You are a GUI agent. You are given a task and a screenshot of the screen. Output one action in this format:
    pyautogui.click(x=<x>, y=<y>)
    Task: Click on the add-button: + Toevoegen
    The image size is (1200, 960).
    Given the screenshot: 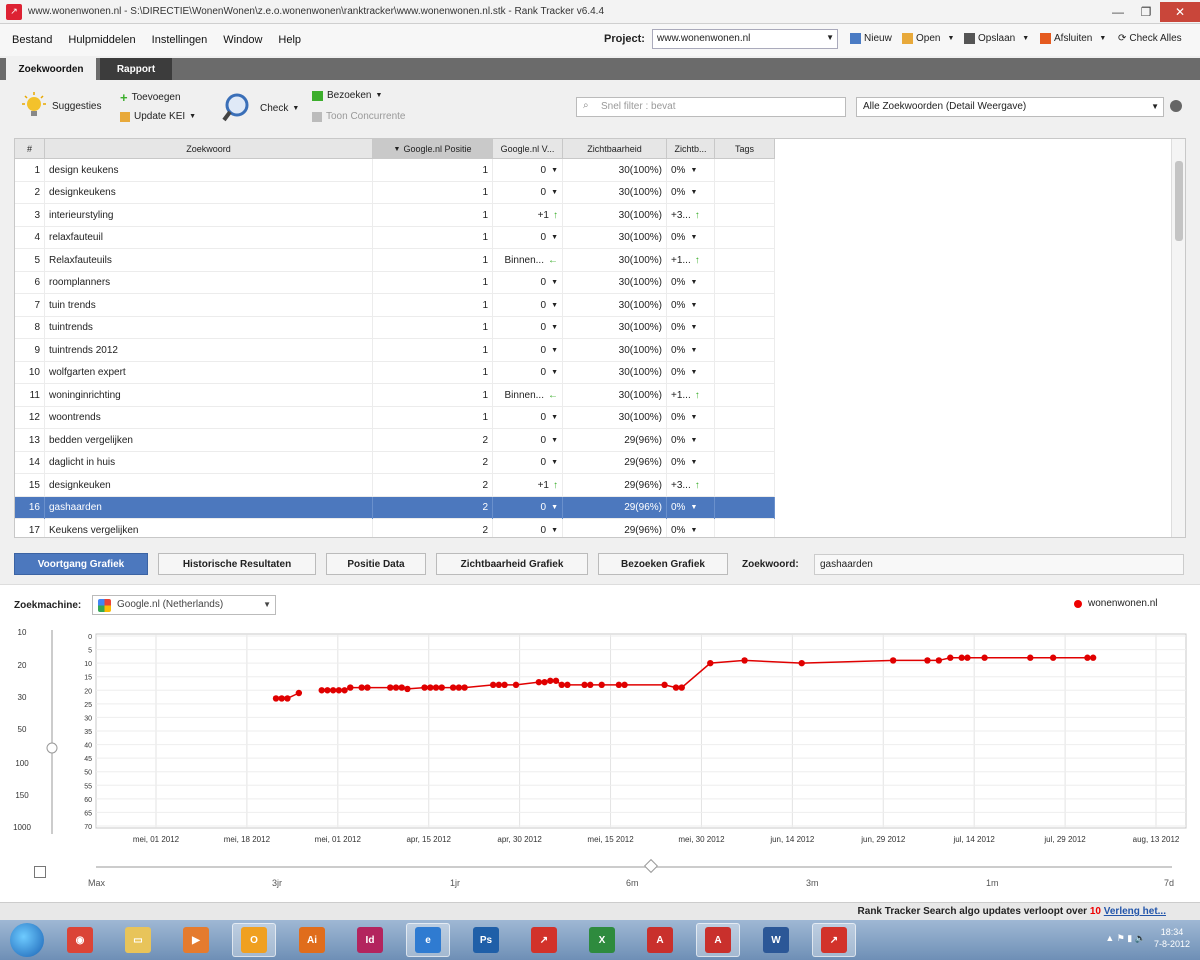 What is the action you would take?
    pyautogui.click(x=150, y=97)
    